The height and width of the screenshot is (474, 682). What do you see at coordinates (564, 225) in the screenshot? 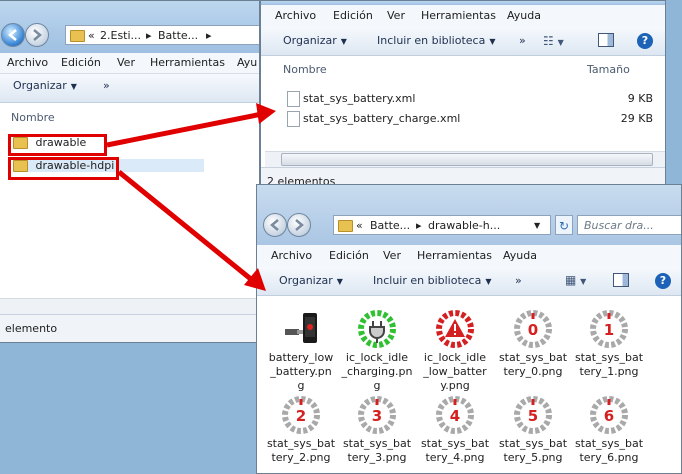
I see `refresh-button: ↻` at bounding box center [564, 225].